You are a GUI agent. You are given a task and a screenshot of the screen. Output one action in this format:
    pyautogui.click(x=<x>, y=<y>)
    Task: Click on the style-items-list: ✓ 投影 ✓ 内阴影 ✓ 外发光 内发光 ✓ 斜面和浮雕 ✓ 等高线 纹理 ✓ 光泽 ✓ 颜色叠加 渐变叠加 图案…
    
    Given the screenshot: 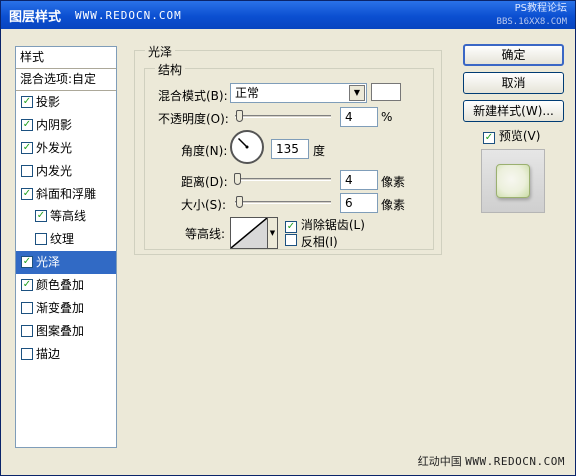 What is the action you would take?
    pyautogui.click(x=66, y=228)
    